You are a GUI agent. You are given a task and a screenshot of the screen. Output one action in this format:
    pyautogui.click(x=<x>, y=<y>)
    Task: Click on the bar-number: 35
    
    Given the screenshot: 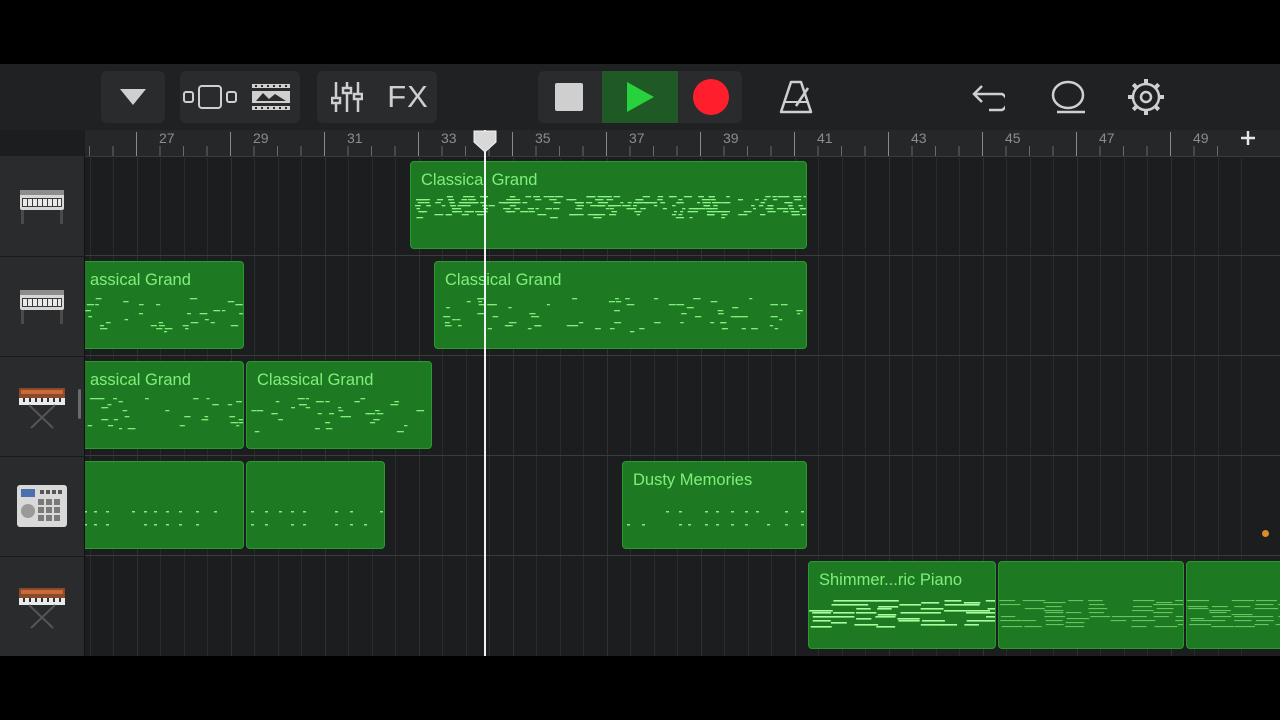 What is the action you would take?
    pyautogui.click(x=543, y=138)
    